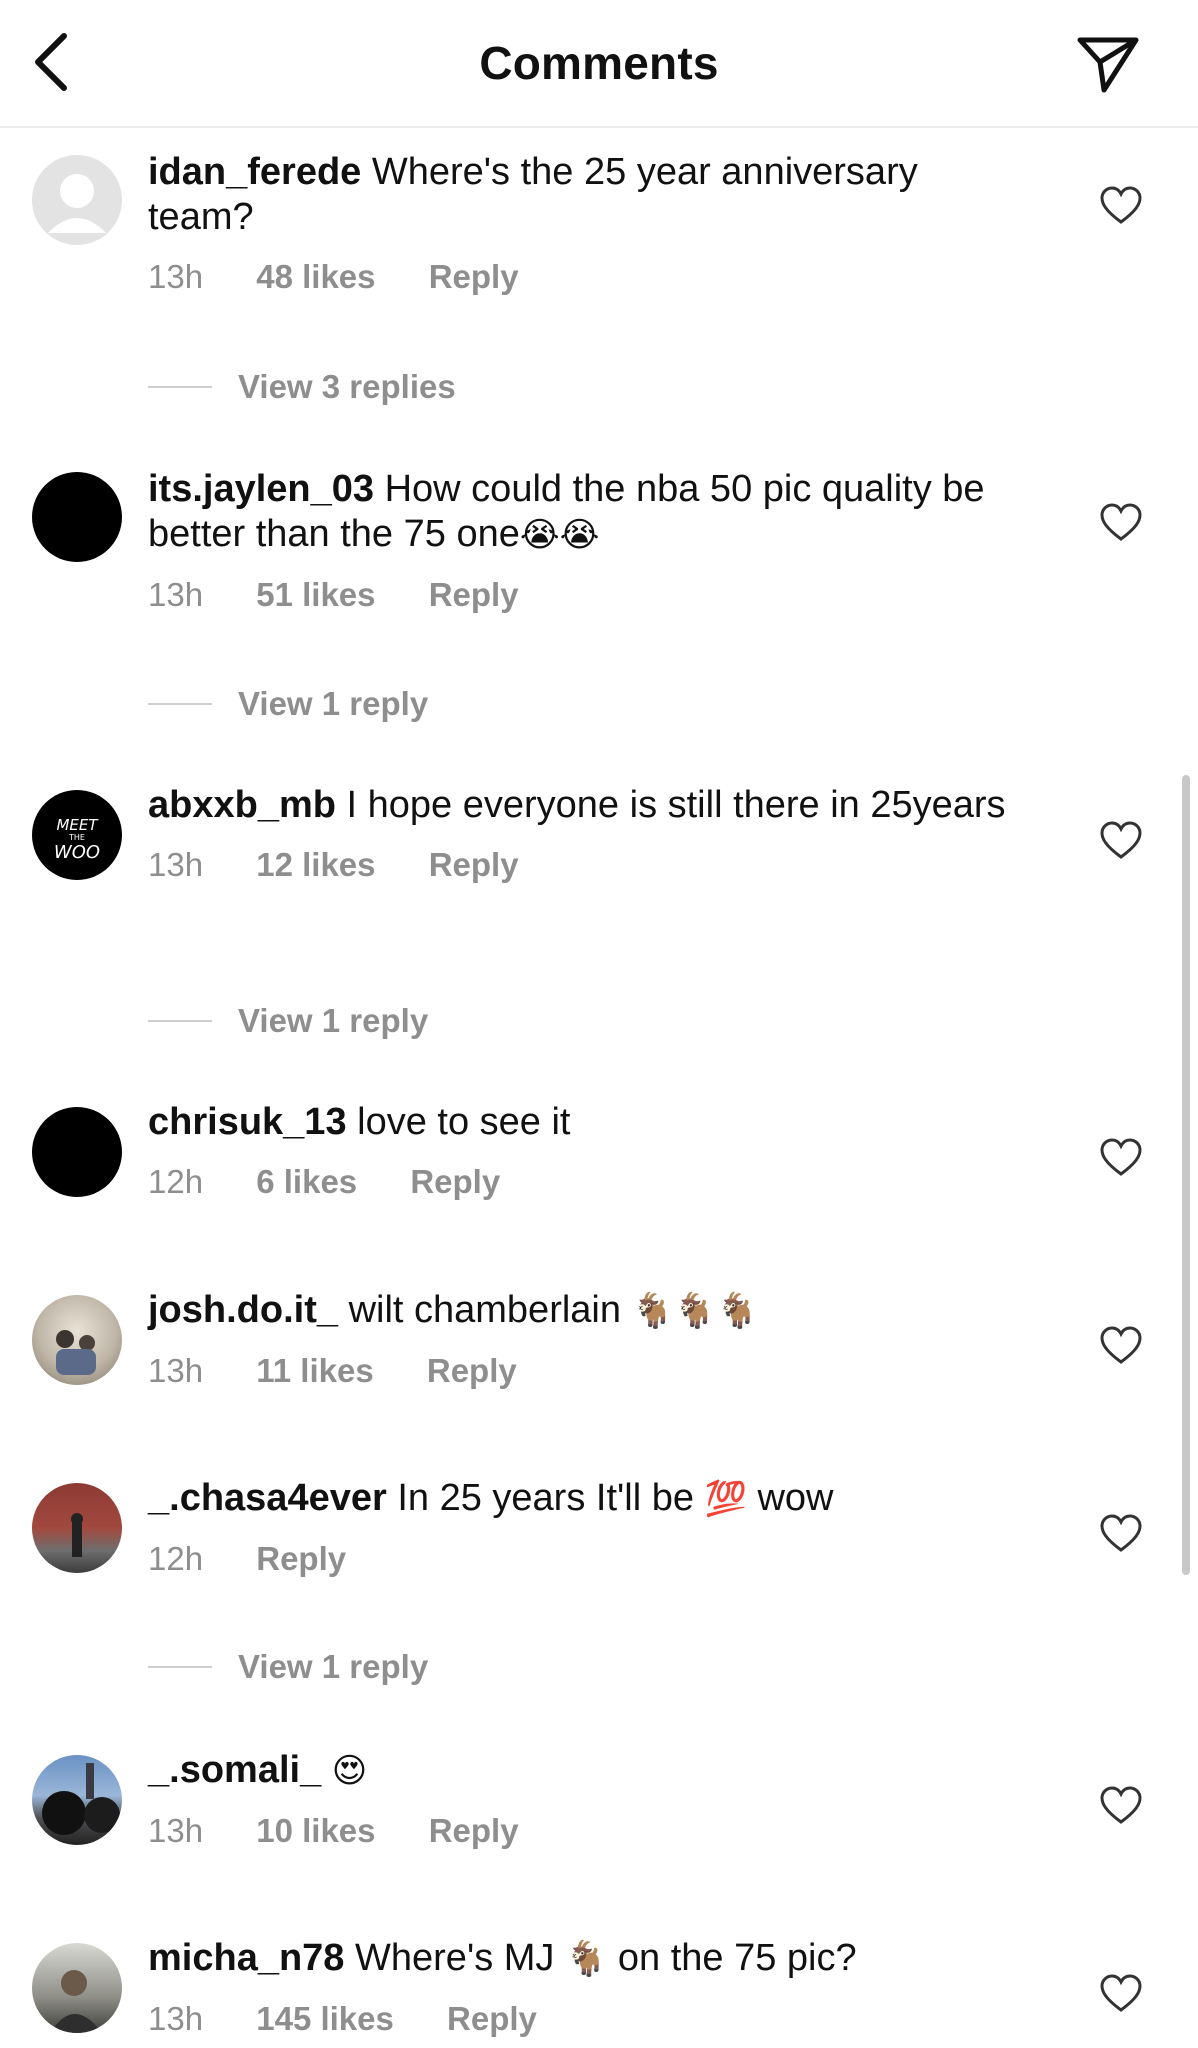  Describe the element at coordinates (267, 1498) in the screenshot. I see `comment-username: _.chasa4ever` at that location.